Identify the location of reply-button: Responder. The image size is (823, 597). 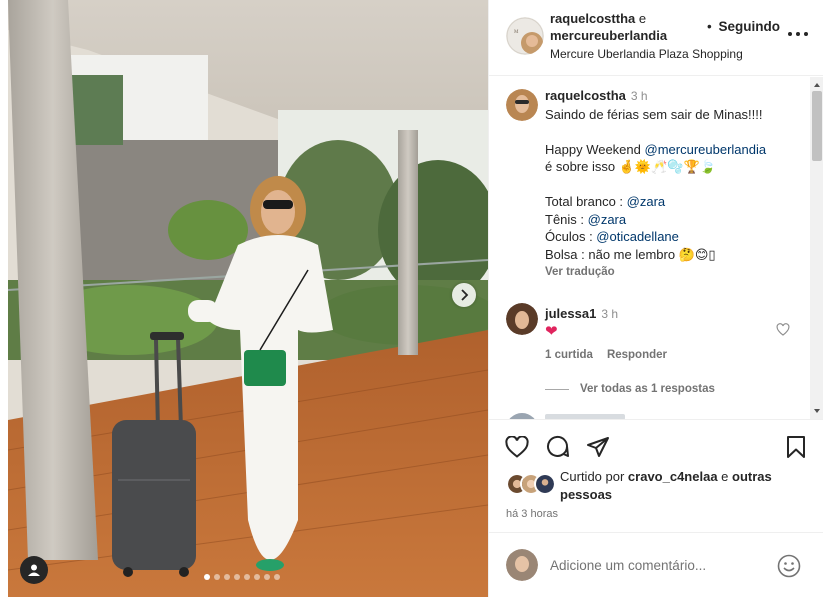
(637, 355).